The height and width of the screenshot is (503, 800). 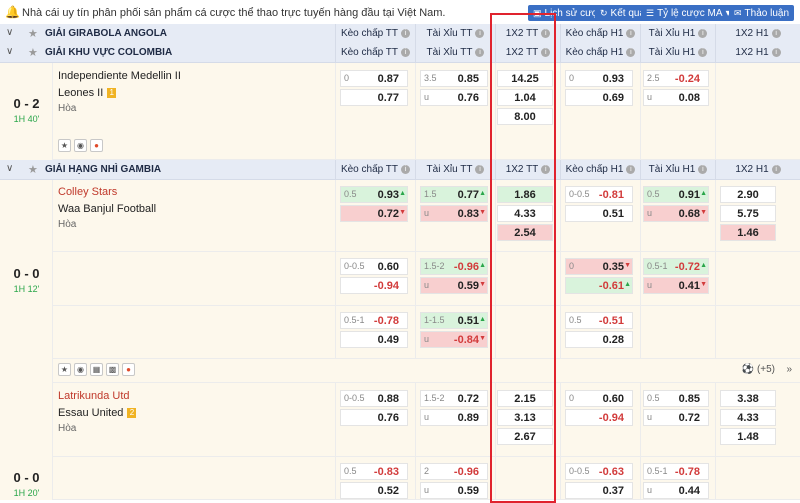 What do you see at coordinates (454, 194) in the screenshot?
I see `odds-cell: 1.5 0.77 ▲` at bounding box center [454, 194].